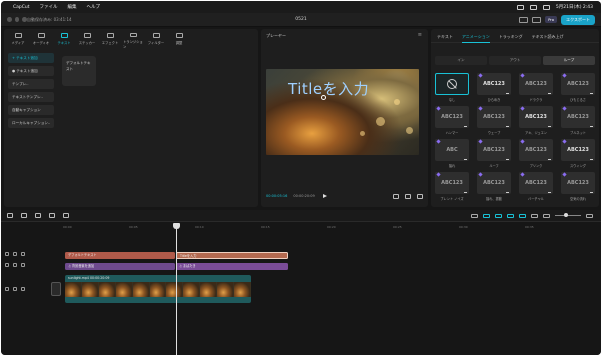 This screenshot has height=356, width=602. What do you see at coordinates (420, 196) in the screenshot?
I see `fullscreen-icon` at bounding box center [420, 196].